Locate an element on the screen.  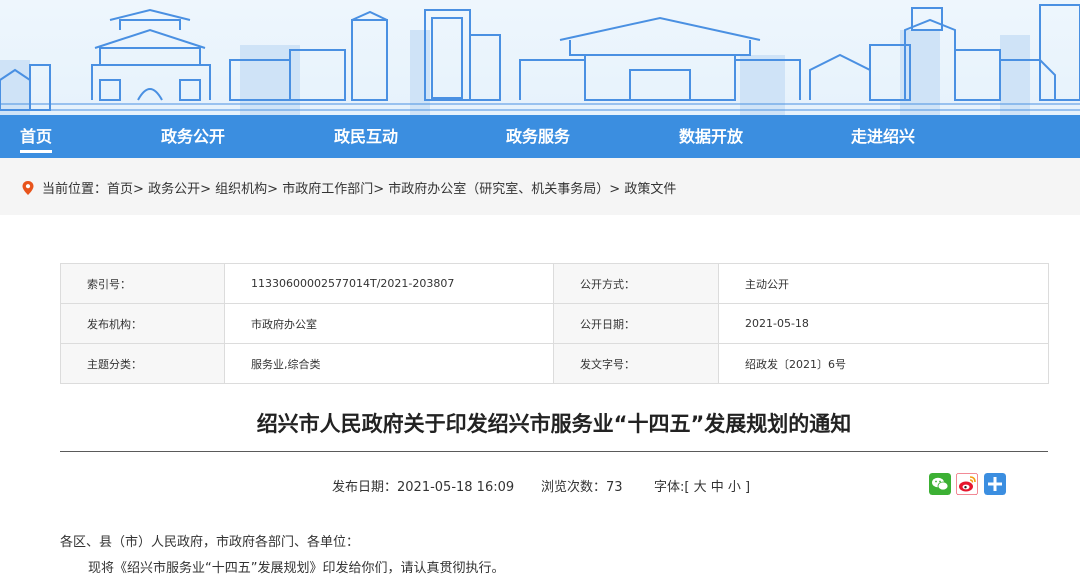
meta-key-doc-number: 发文字号： is located at coordinates (636, 363).